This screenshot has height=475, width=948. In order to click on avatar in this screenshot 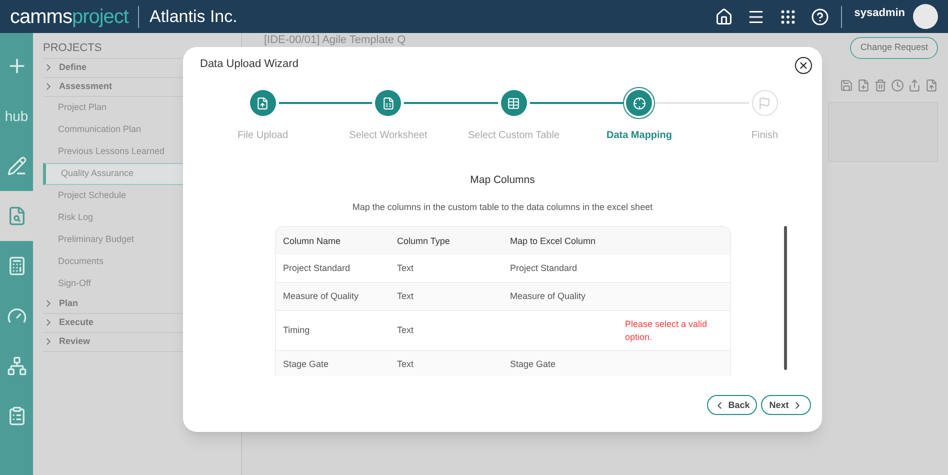, I will do `click(925, 16)`.